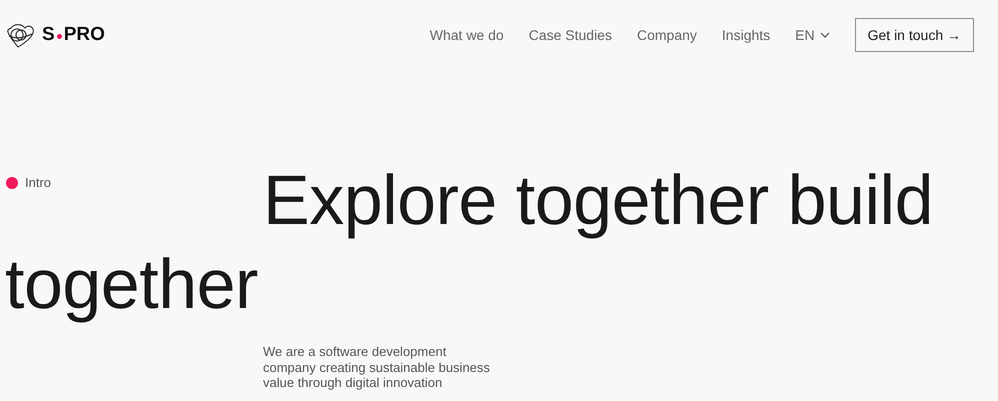 The image size is (998, 401). What do you see at coordinates (377, 367) in the screenshot?
I see `description: We are a software development company creating sustainable business value through digital innovation` at bounding box center [377, 367].